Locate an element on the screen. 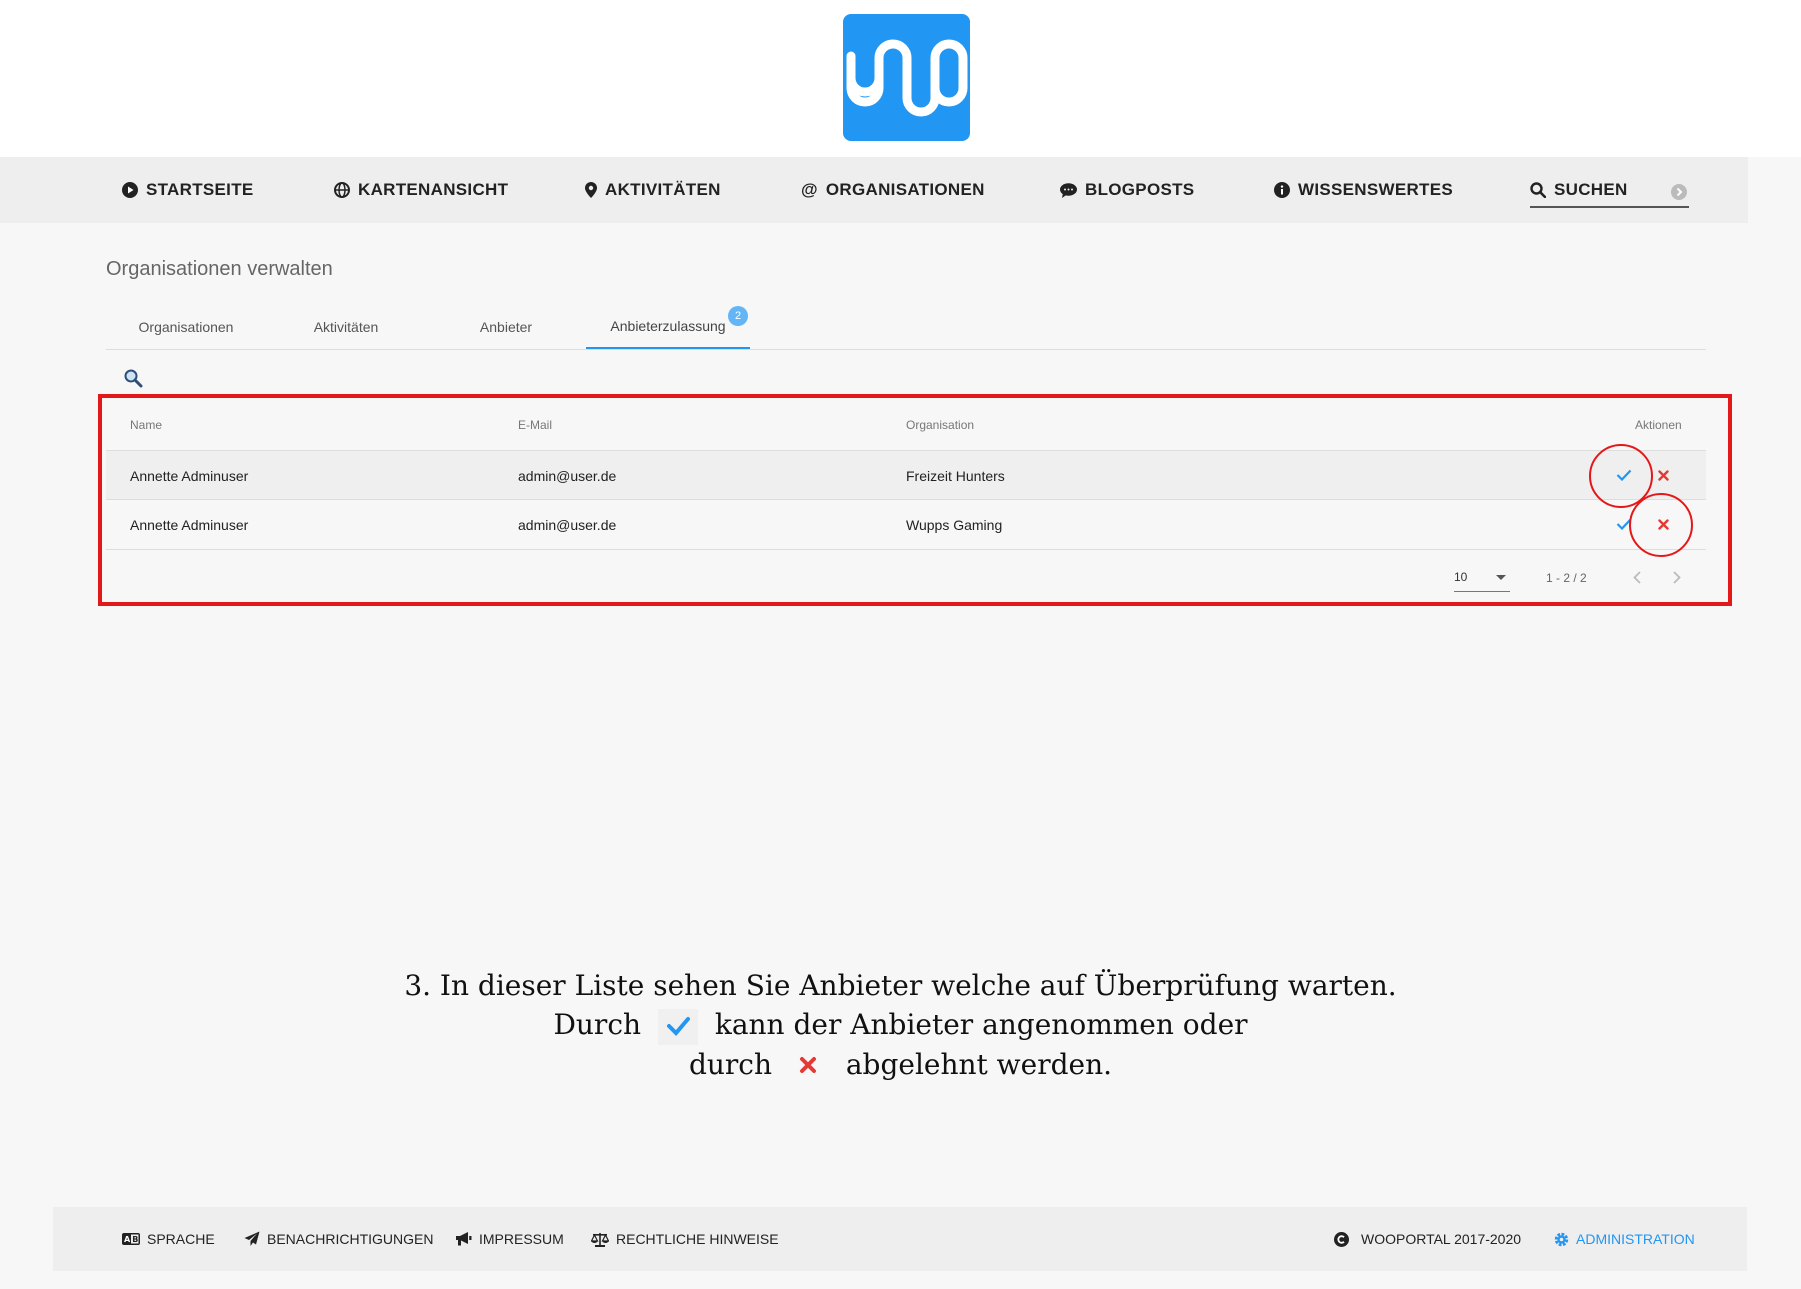 The width and height of the screenshot is (1801, 1289). caption-text: Durch is located at coordinates (597, 1024).